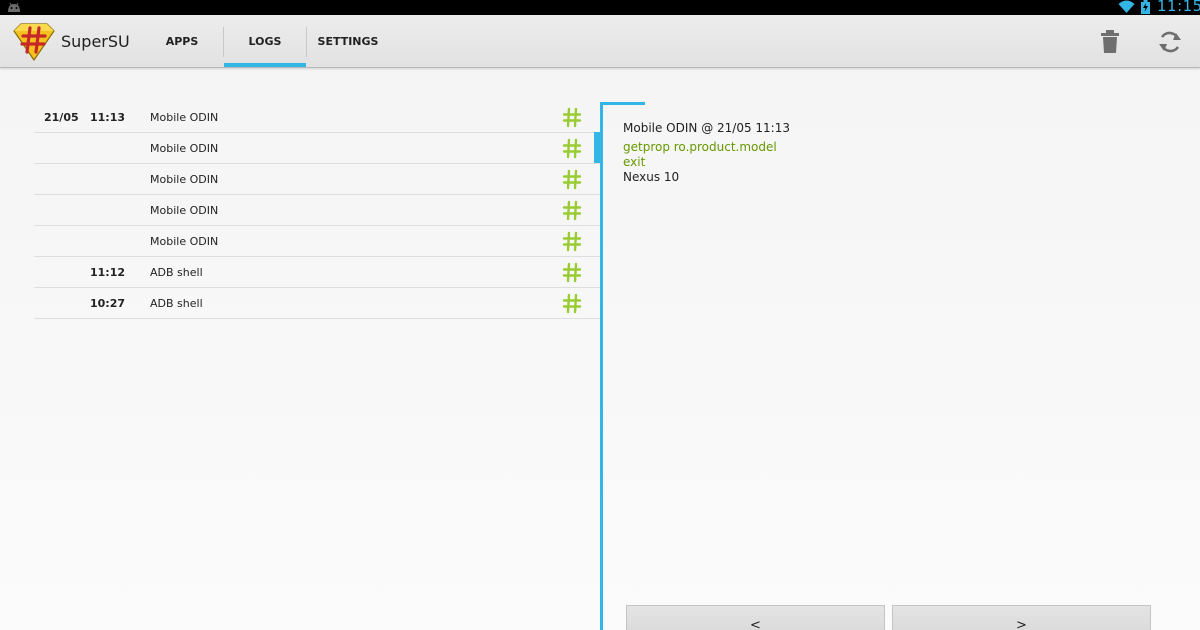 This screenshot has width=1200, height=630. I want to click on status-bar: 11:15, so click(600, 7).